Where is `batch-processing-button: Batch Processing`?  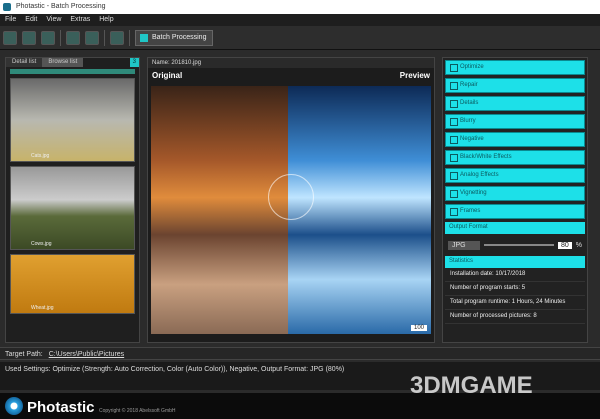 batch-processing-button: Batch Processing is located at coordinates (174, 37).